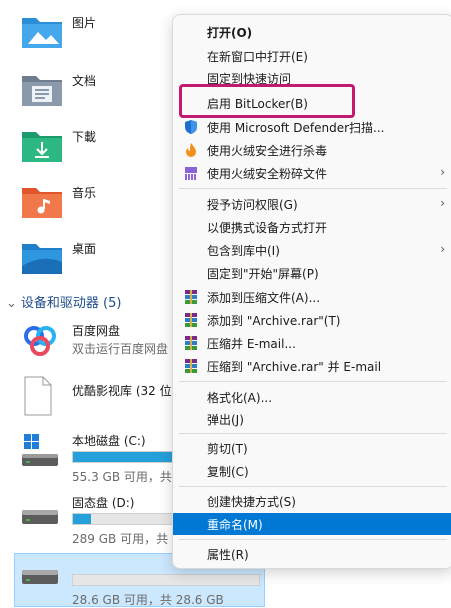  What do you see at coordinates (82, 519) in the screenshot?
I see `usage-bar-fill` at bounding box center [82, 519].